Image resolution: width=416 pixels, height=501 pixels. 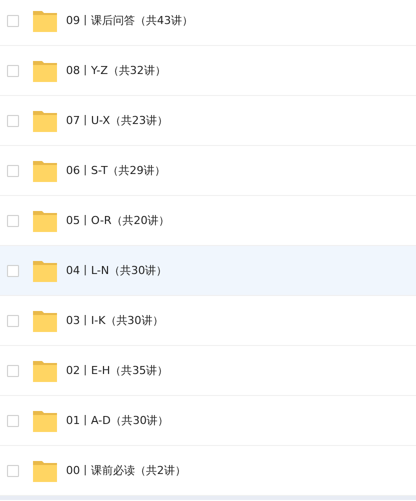 What do you see at coordinates (129, 20) in the screenshot?
I see `folder-name: 09丨课后问答（共43讲）` at bounding box center [129, 20].